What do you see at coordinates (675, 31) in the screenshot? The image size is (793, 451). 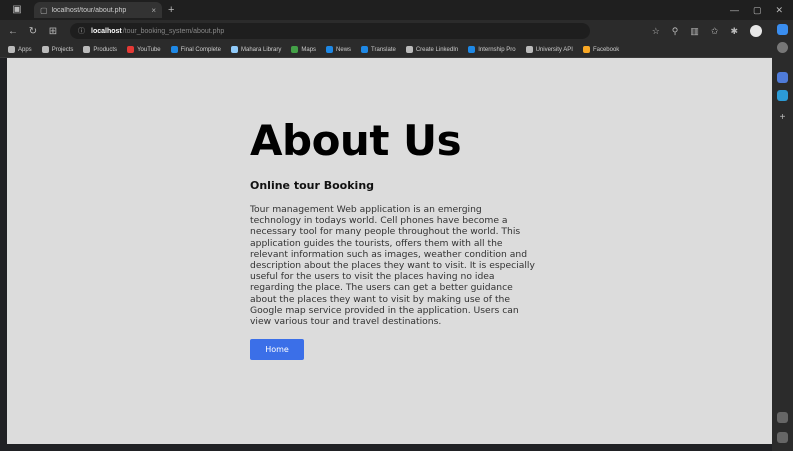 I see `zoom-icon: ⚲` at bounding box center [675, 31].